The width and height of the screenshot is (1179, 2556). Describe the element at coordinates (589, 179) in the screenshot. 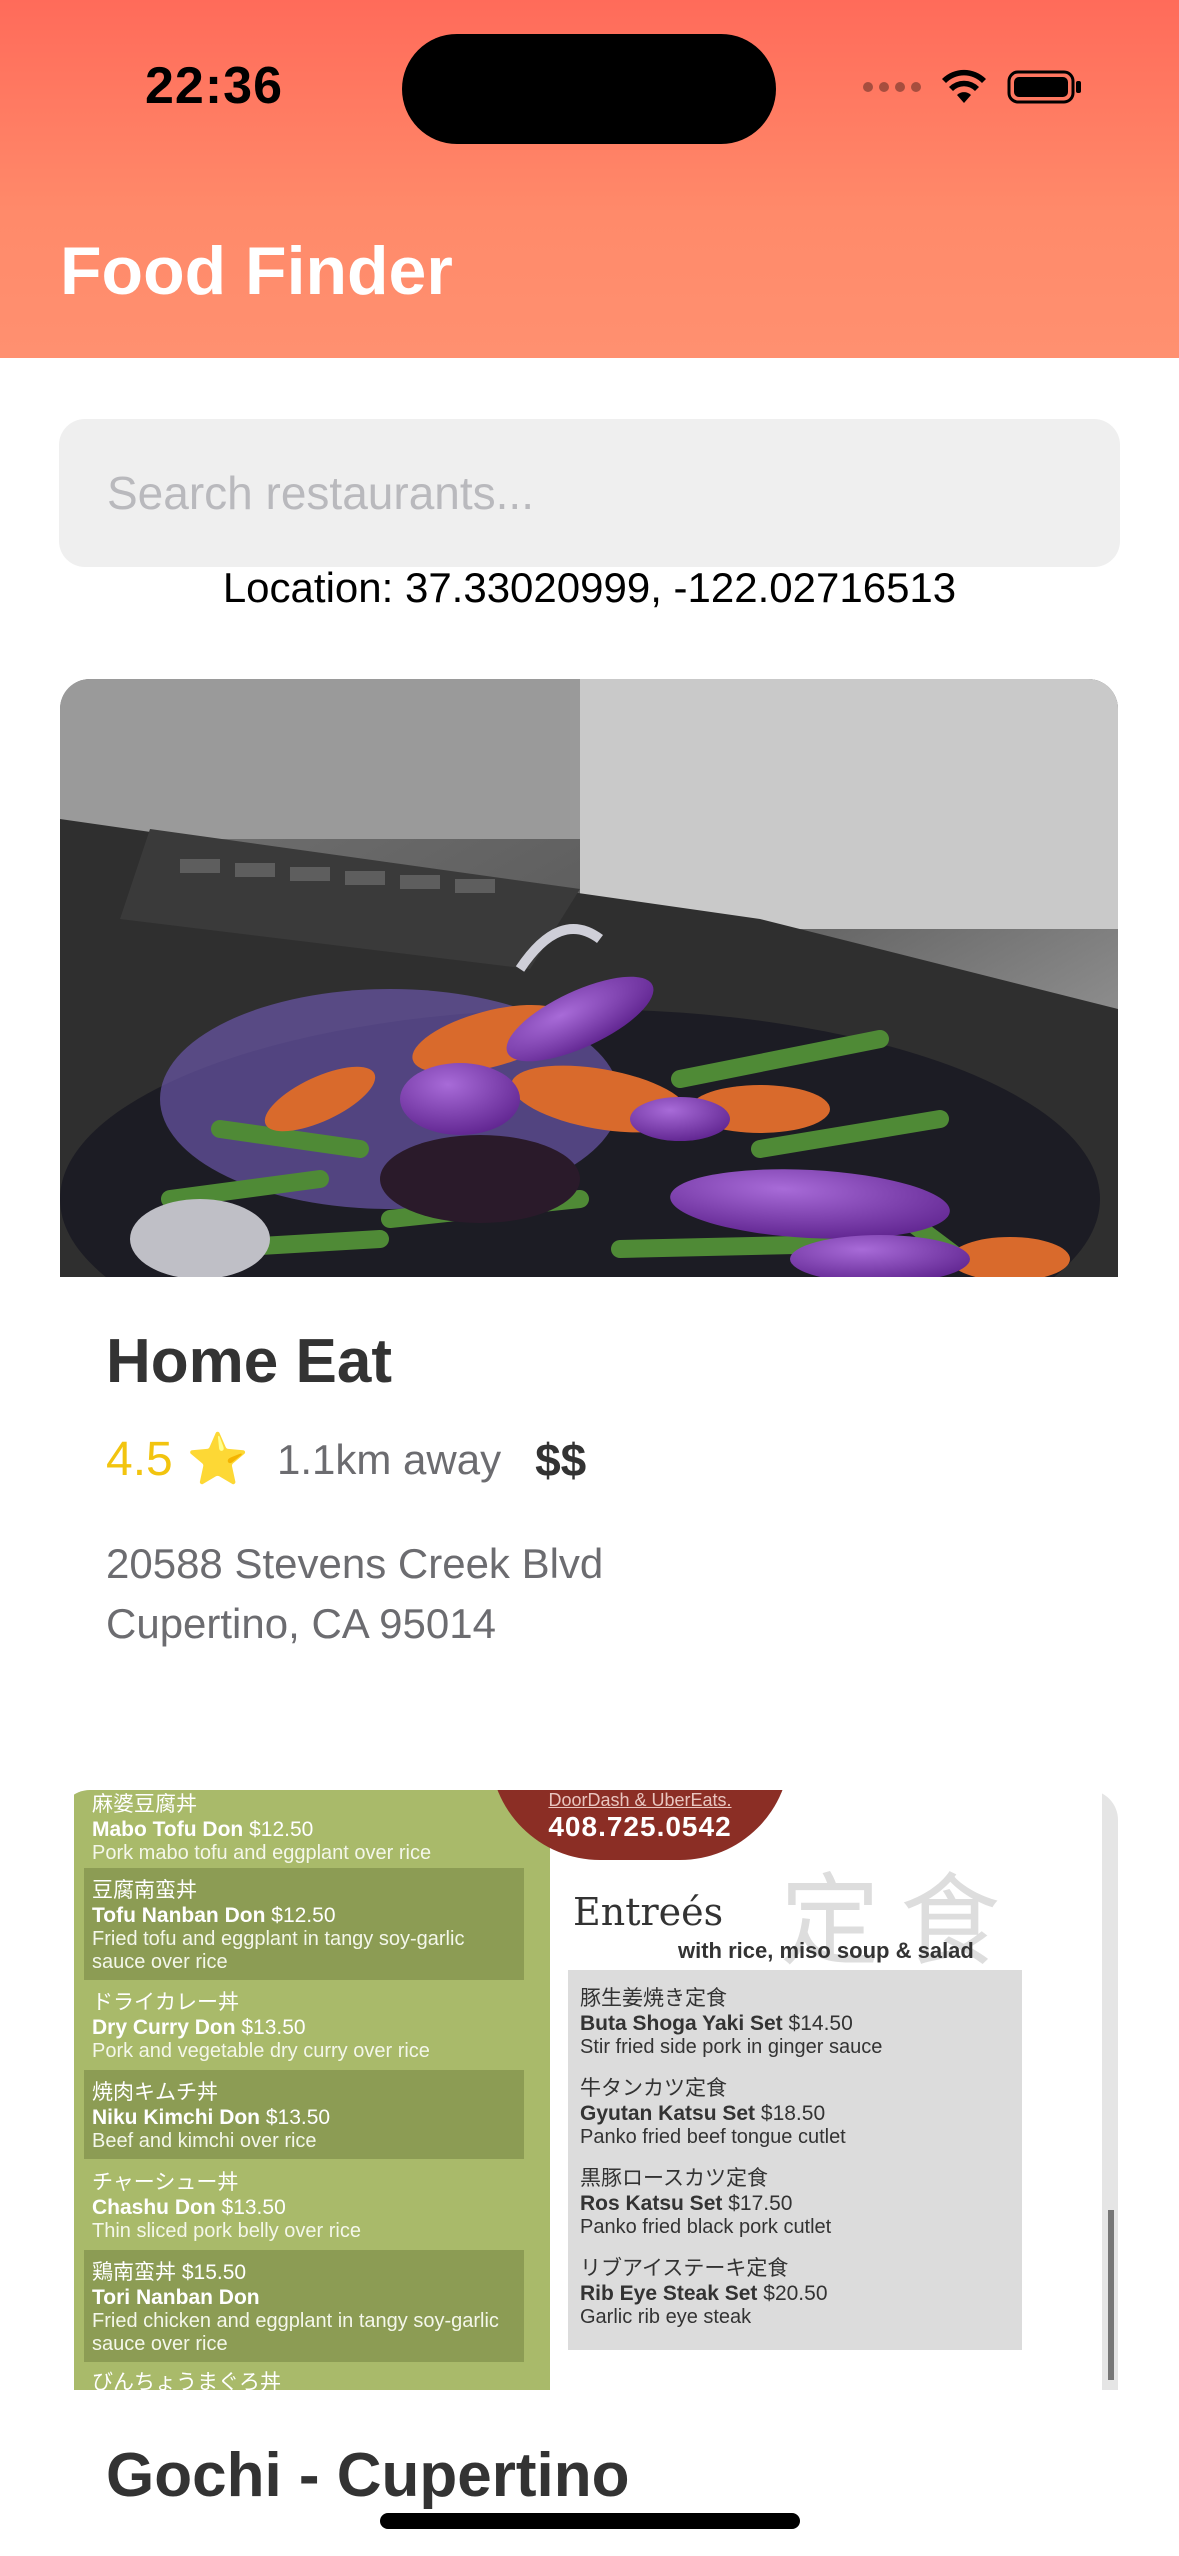

I see `app-header: 22:36 Food Finder` at that location.